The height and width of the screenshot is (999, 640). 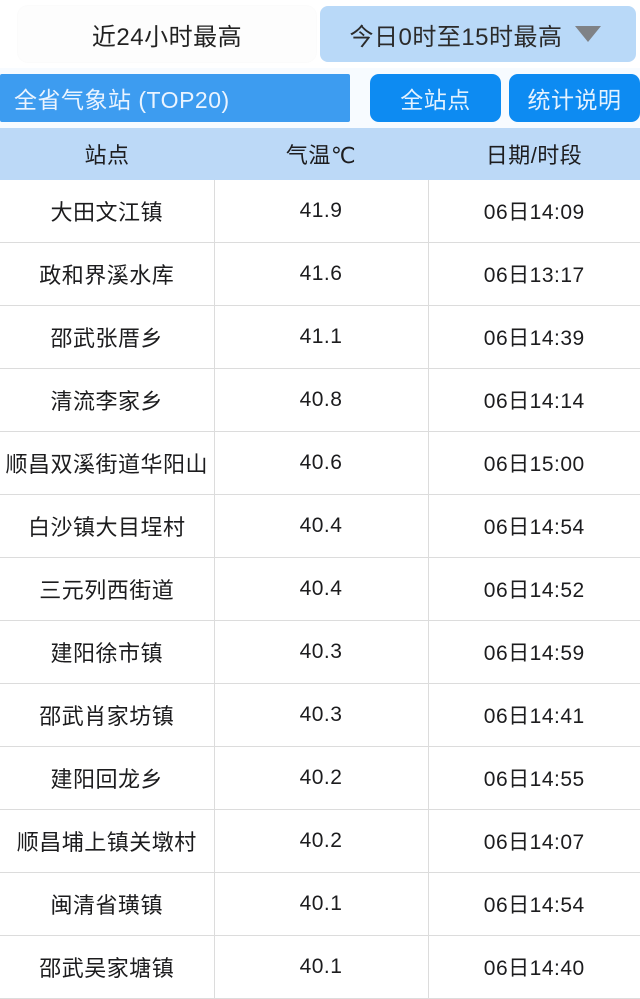 I want to click on table-header-row: 站点 气温℃ 日期/时段, so click(x=320, y=154).